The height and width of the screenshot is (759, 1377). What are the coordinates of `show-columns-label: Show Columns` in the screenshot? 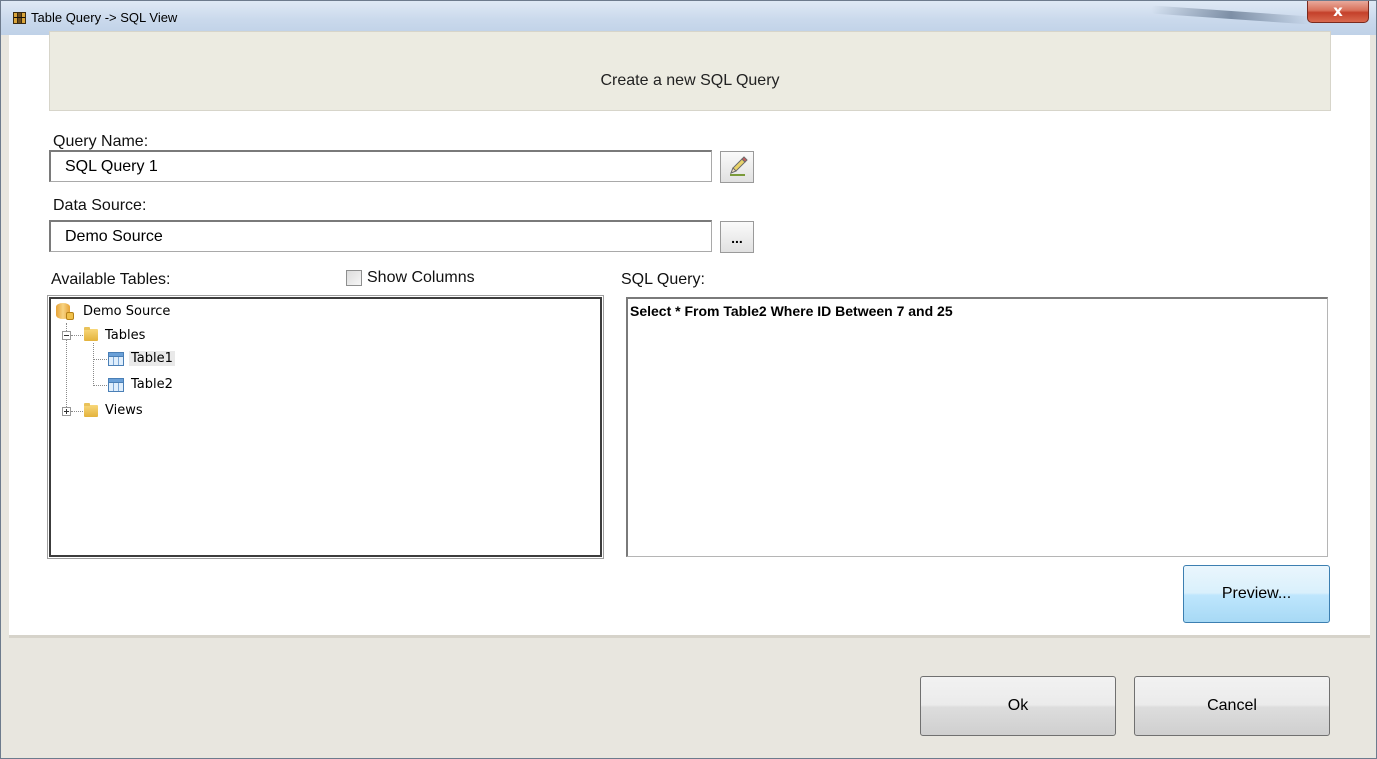 It's located at (421, 278).